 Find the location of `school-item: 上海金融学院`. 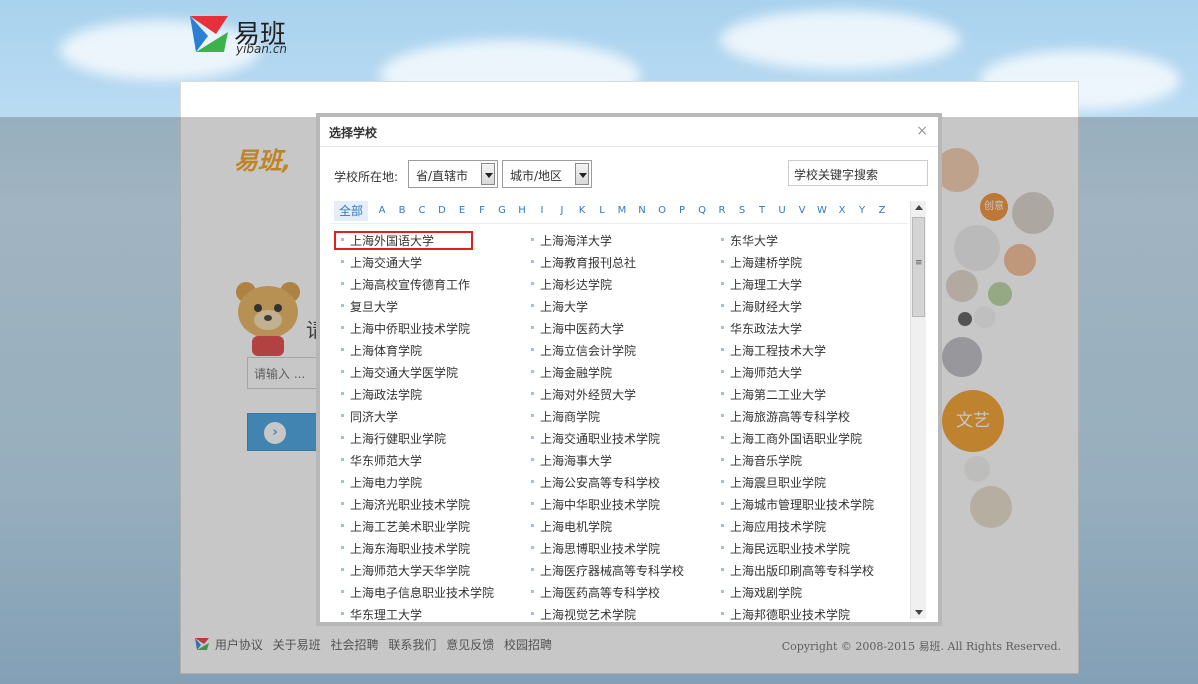

school-item: 上海金融学院 is located at coordinates (571, 372).